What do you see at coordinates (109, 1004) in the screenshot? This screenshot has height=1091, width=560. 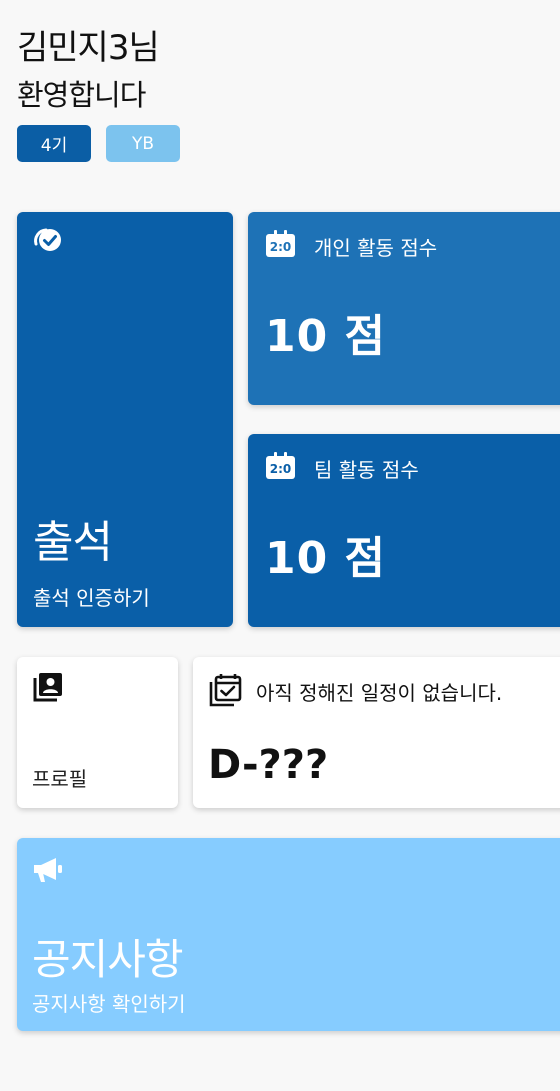 I see `notice-subtitle: 공지사항 확인하기` at bounding box center [109, 1004].